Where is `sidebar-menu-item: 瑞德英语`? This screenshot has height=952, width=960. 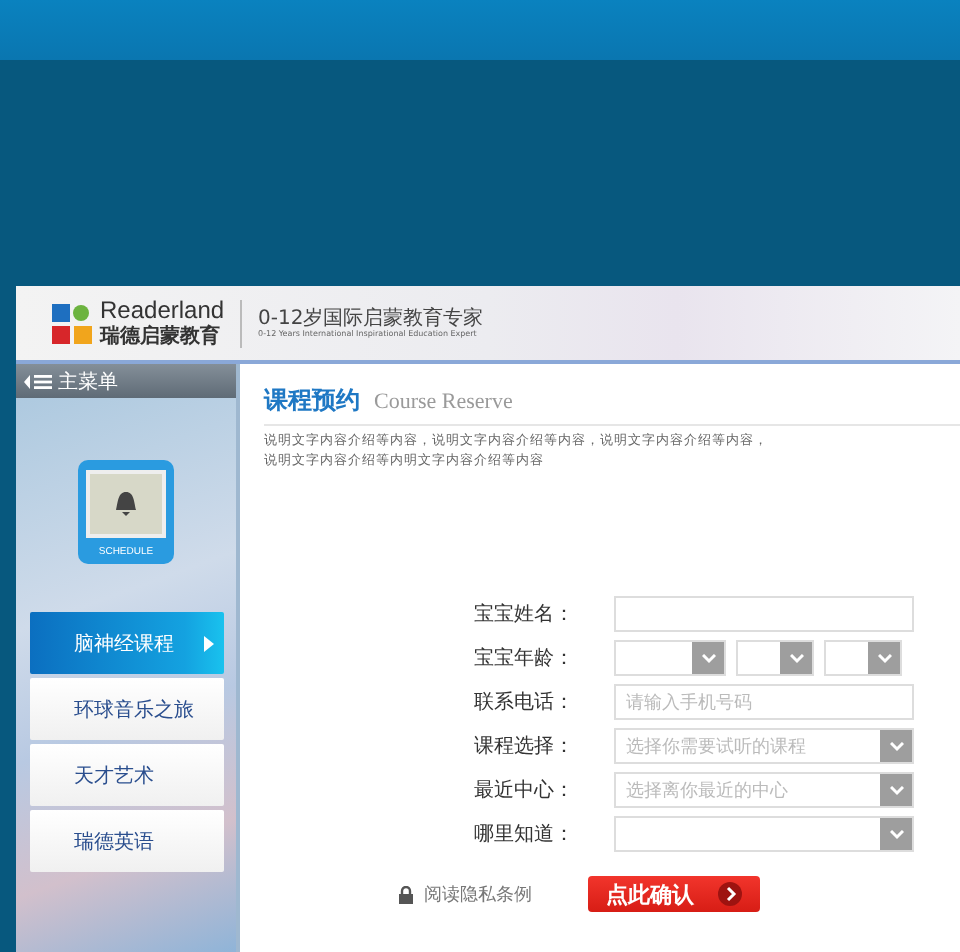 sidebar-menu-item: 瑞德英语 is located at coordinates (127, 841).